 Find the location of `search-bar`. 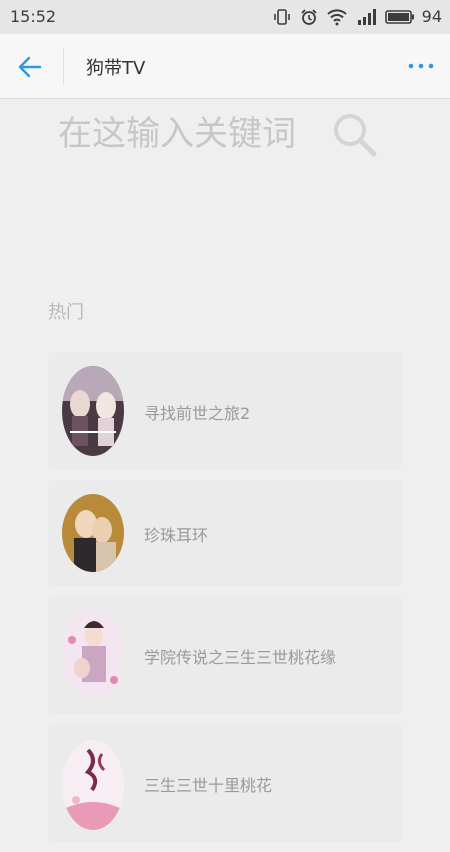

search-bar is located at coordinates (223, 134).